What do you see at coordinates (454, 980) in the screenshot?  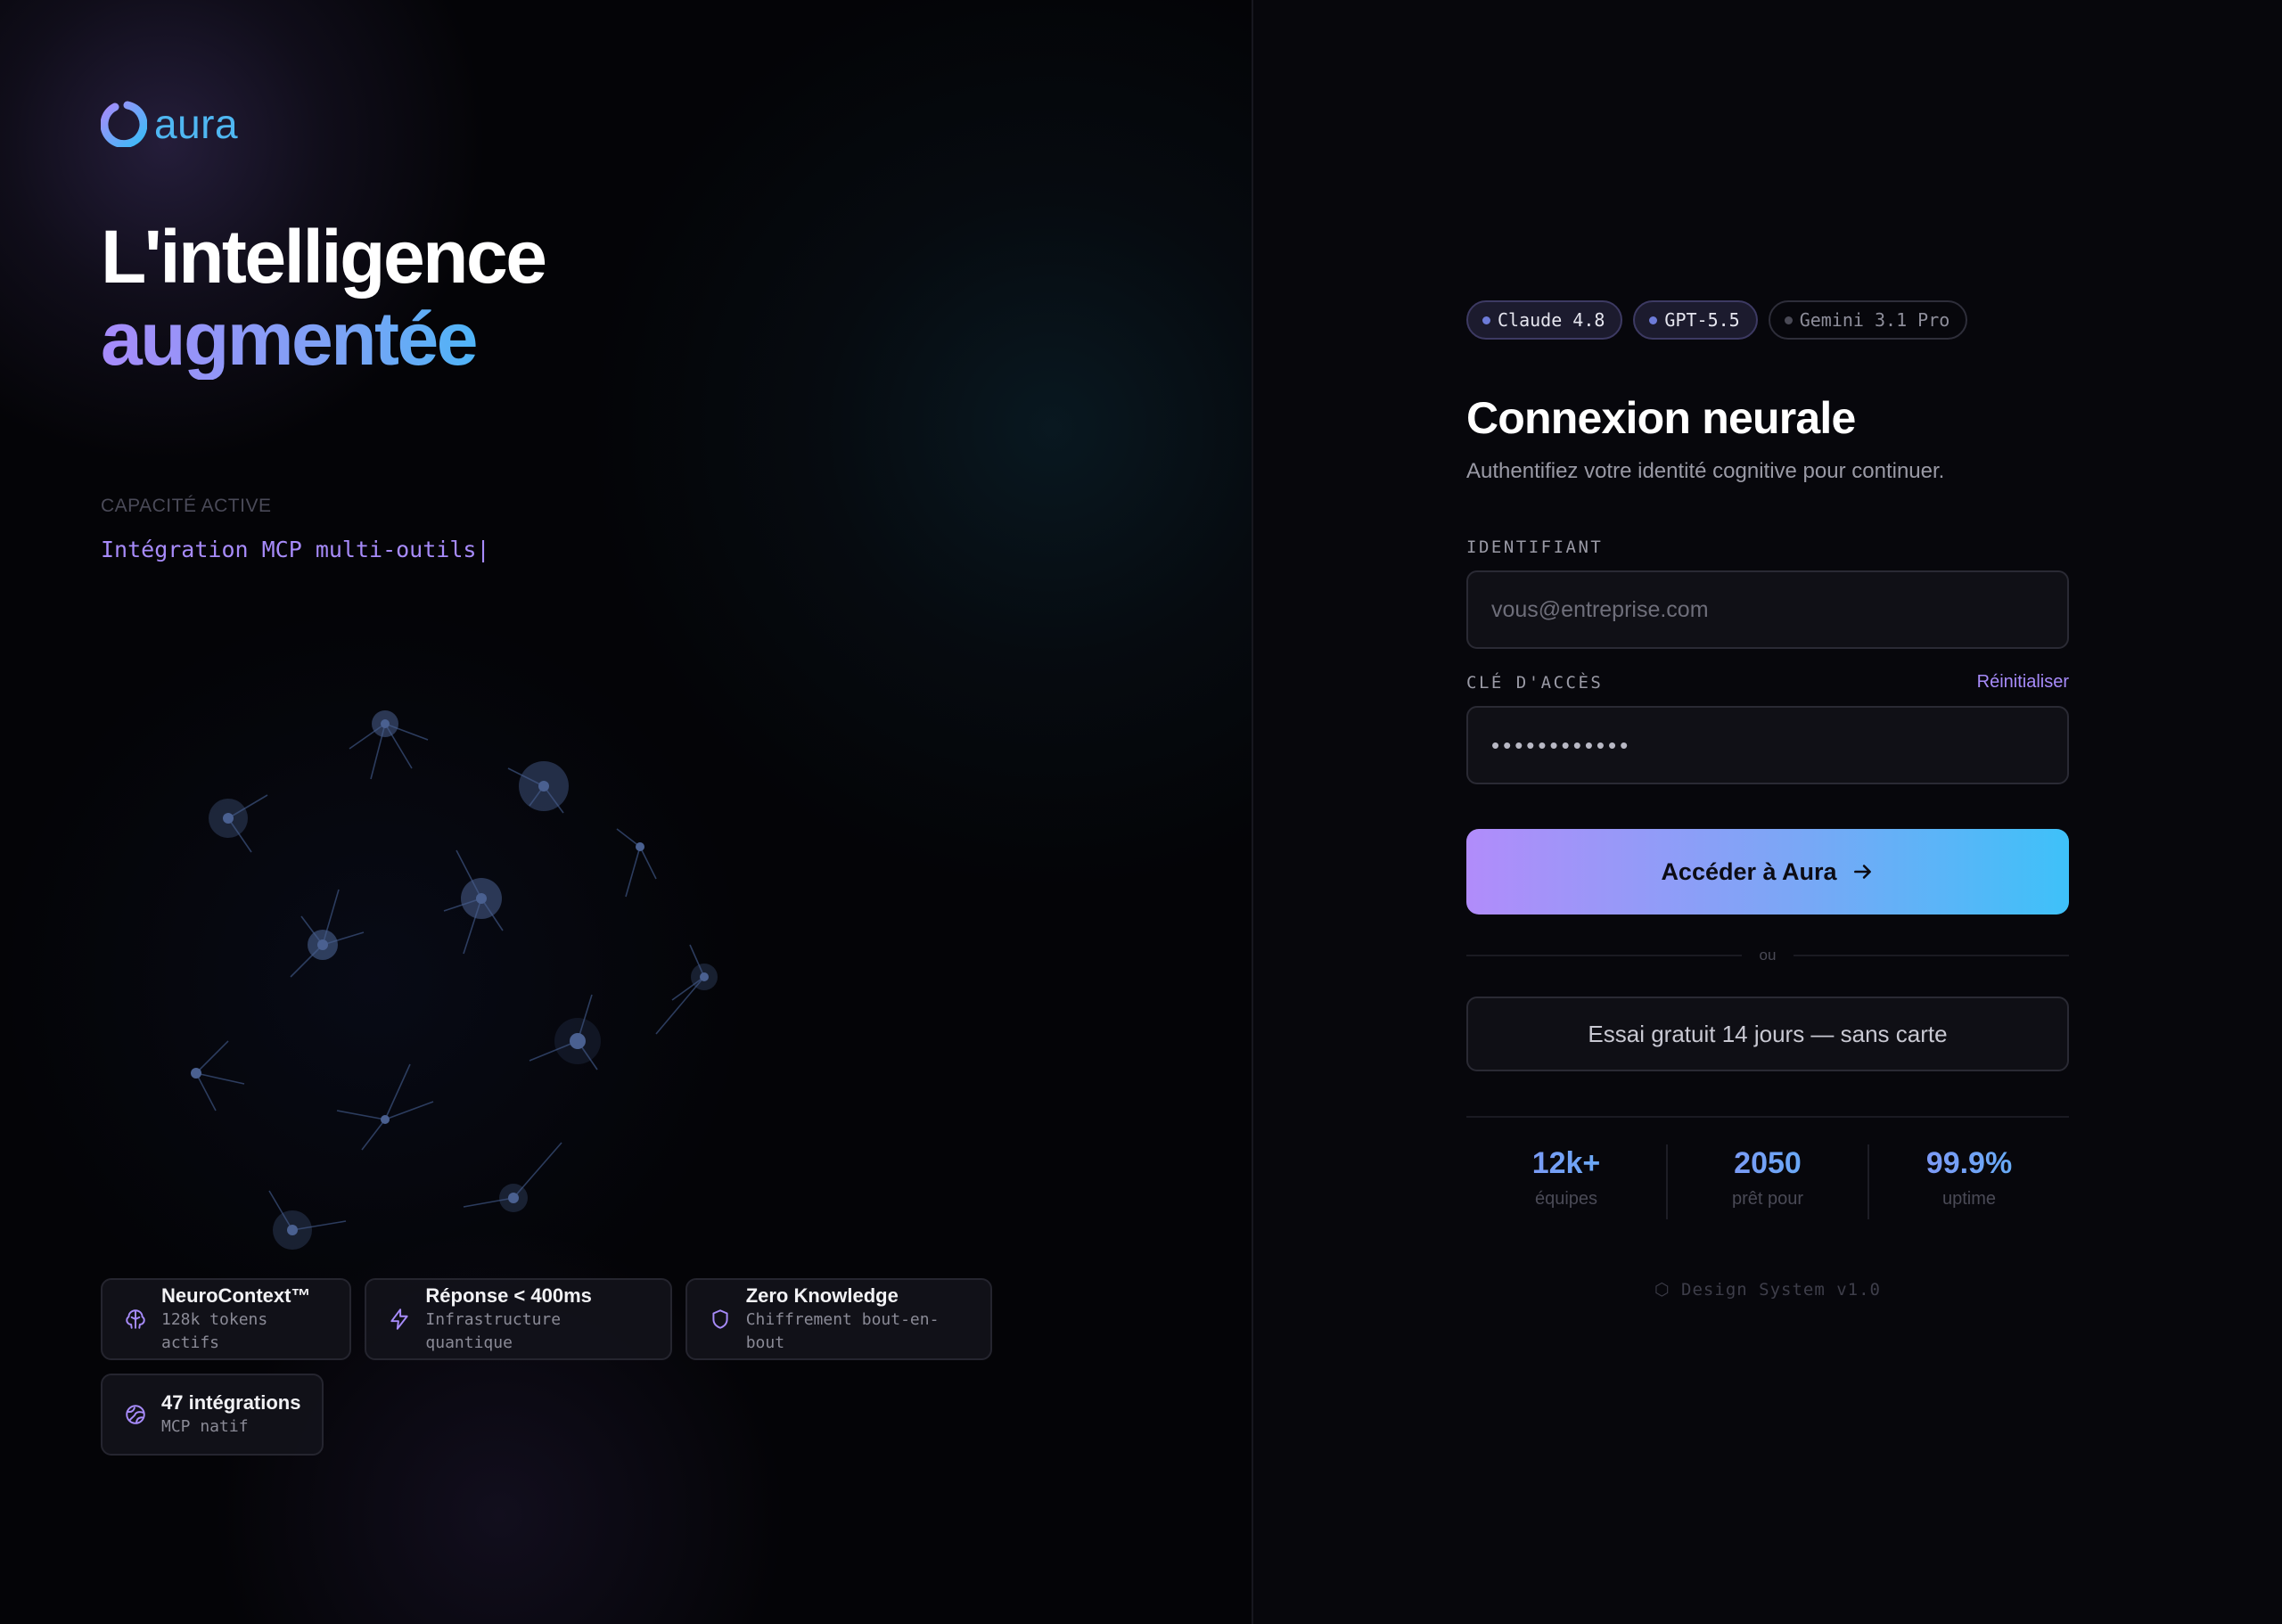 I see `neural-network-graphic` at bounding box center [454, 980].